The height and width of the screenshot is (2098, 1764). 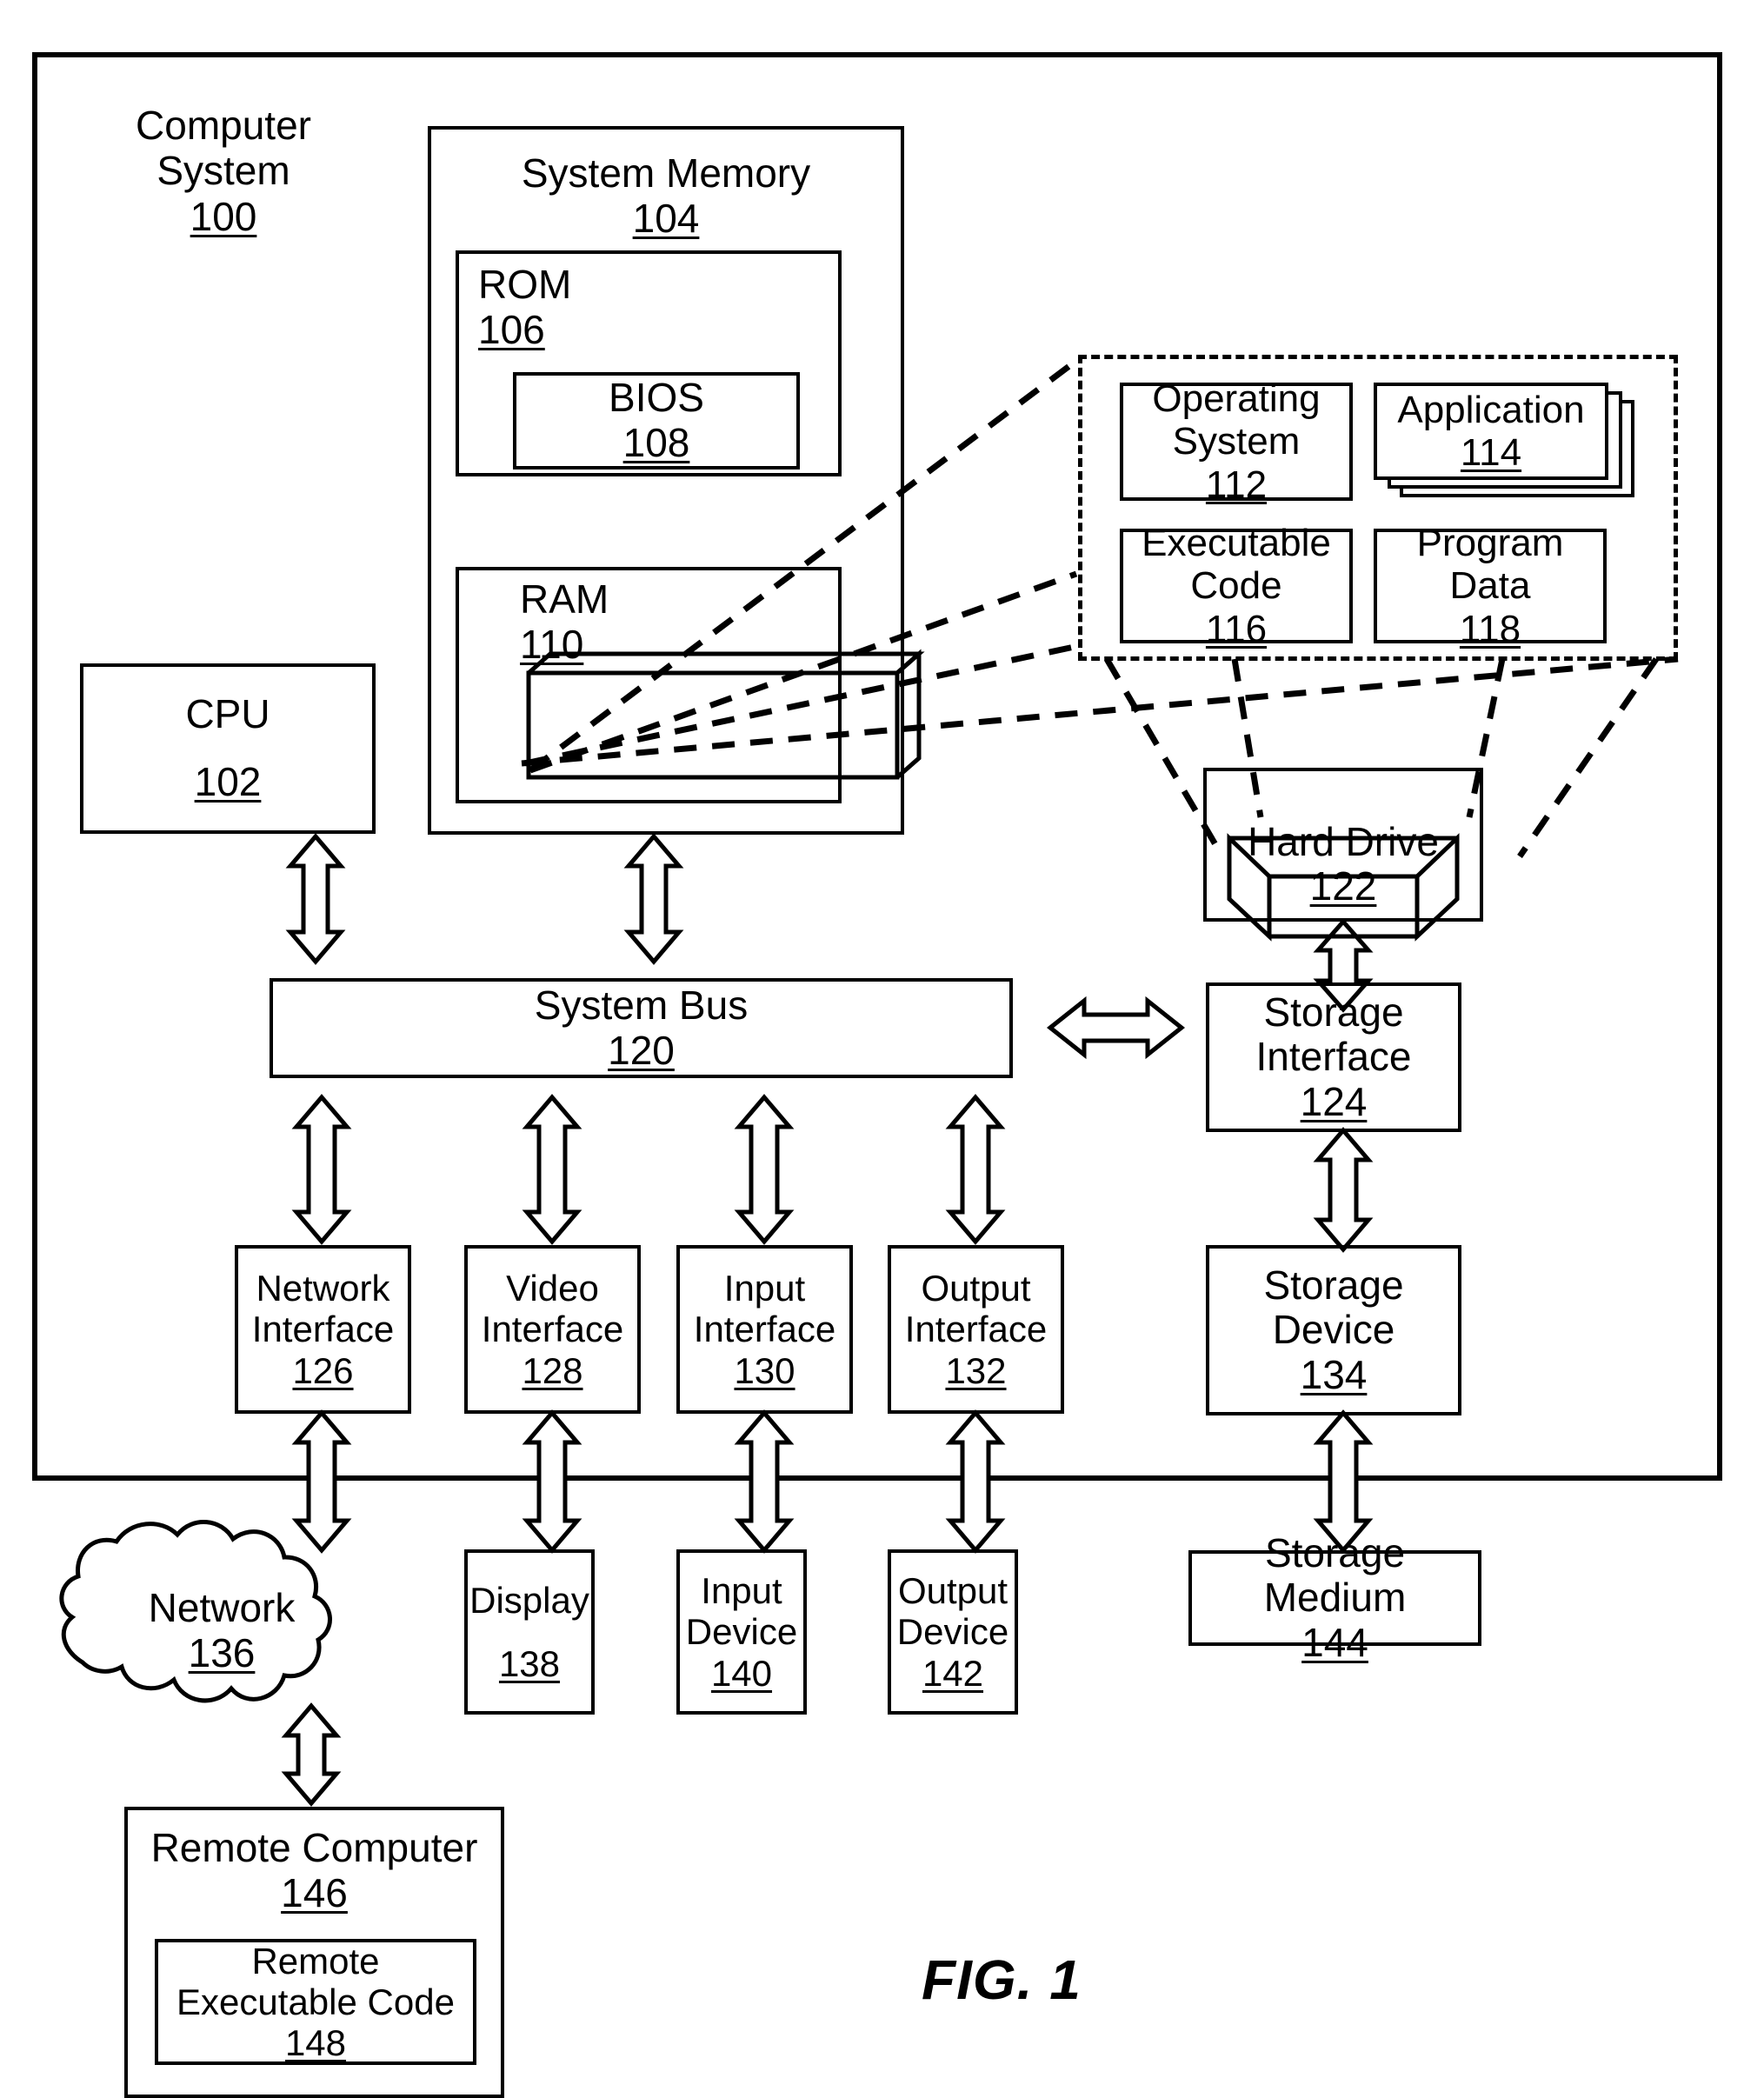 What do you see at coordinates (315, 1981) in the screenshot?
I see `remote-executable-code-title: Remote Executable Code` at bounding box center [315, 1981].